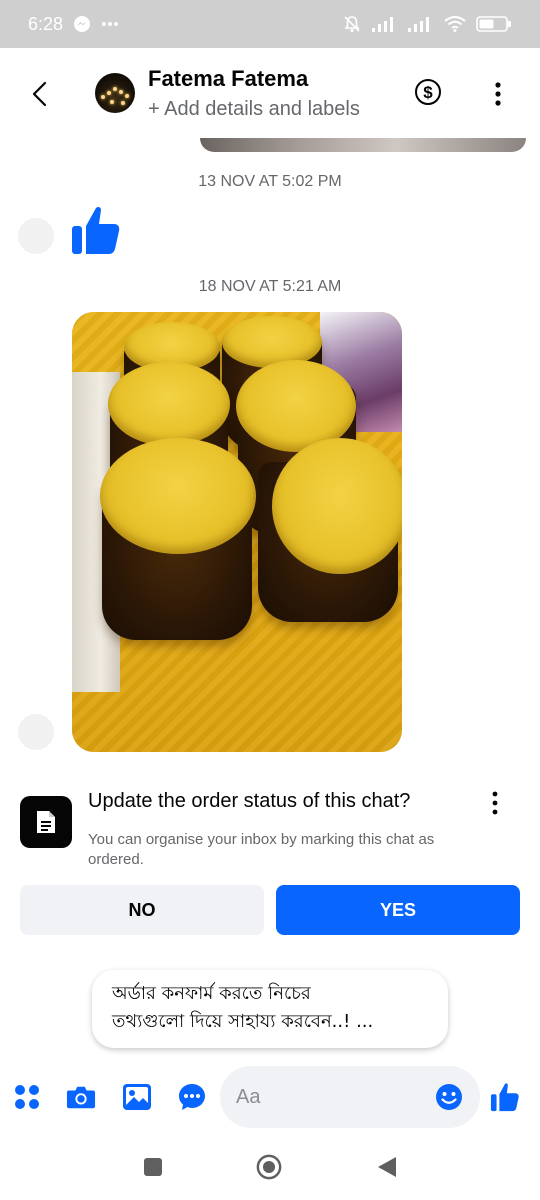 This screenshot has height=1200, width=540. Describe the element at coordinates (110, 24) in the screenshot. I see `more-dots-icon` at that location.